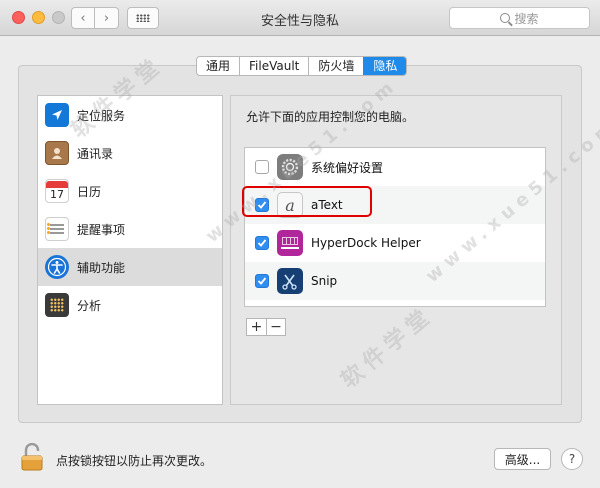 This screenshot has width=600, height=488. Describe the element at coordinates (130, 229) in the screenshot. I see `sidebar-item-reminders: 提醒事项` at that location.